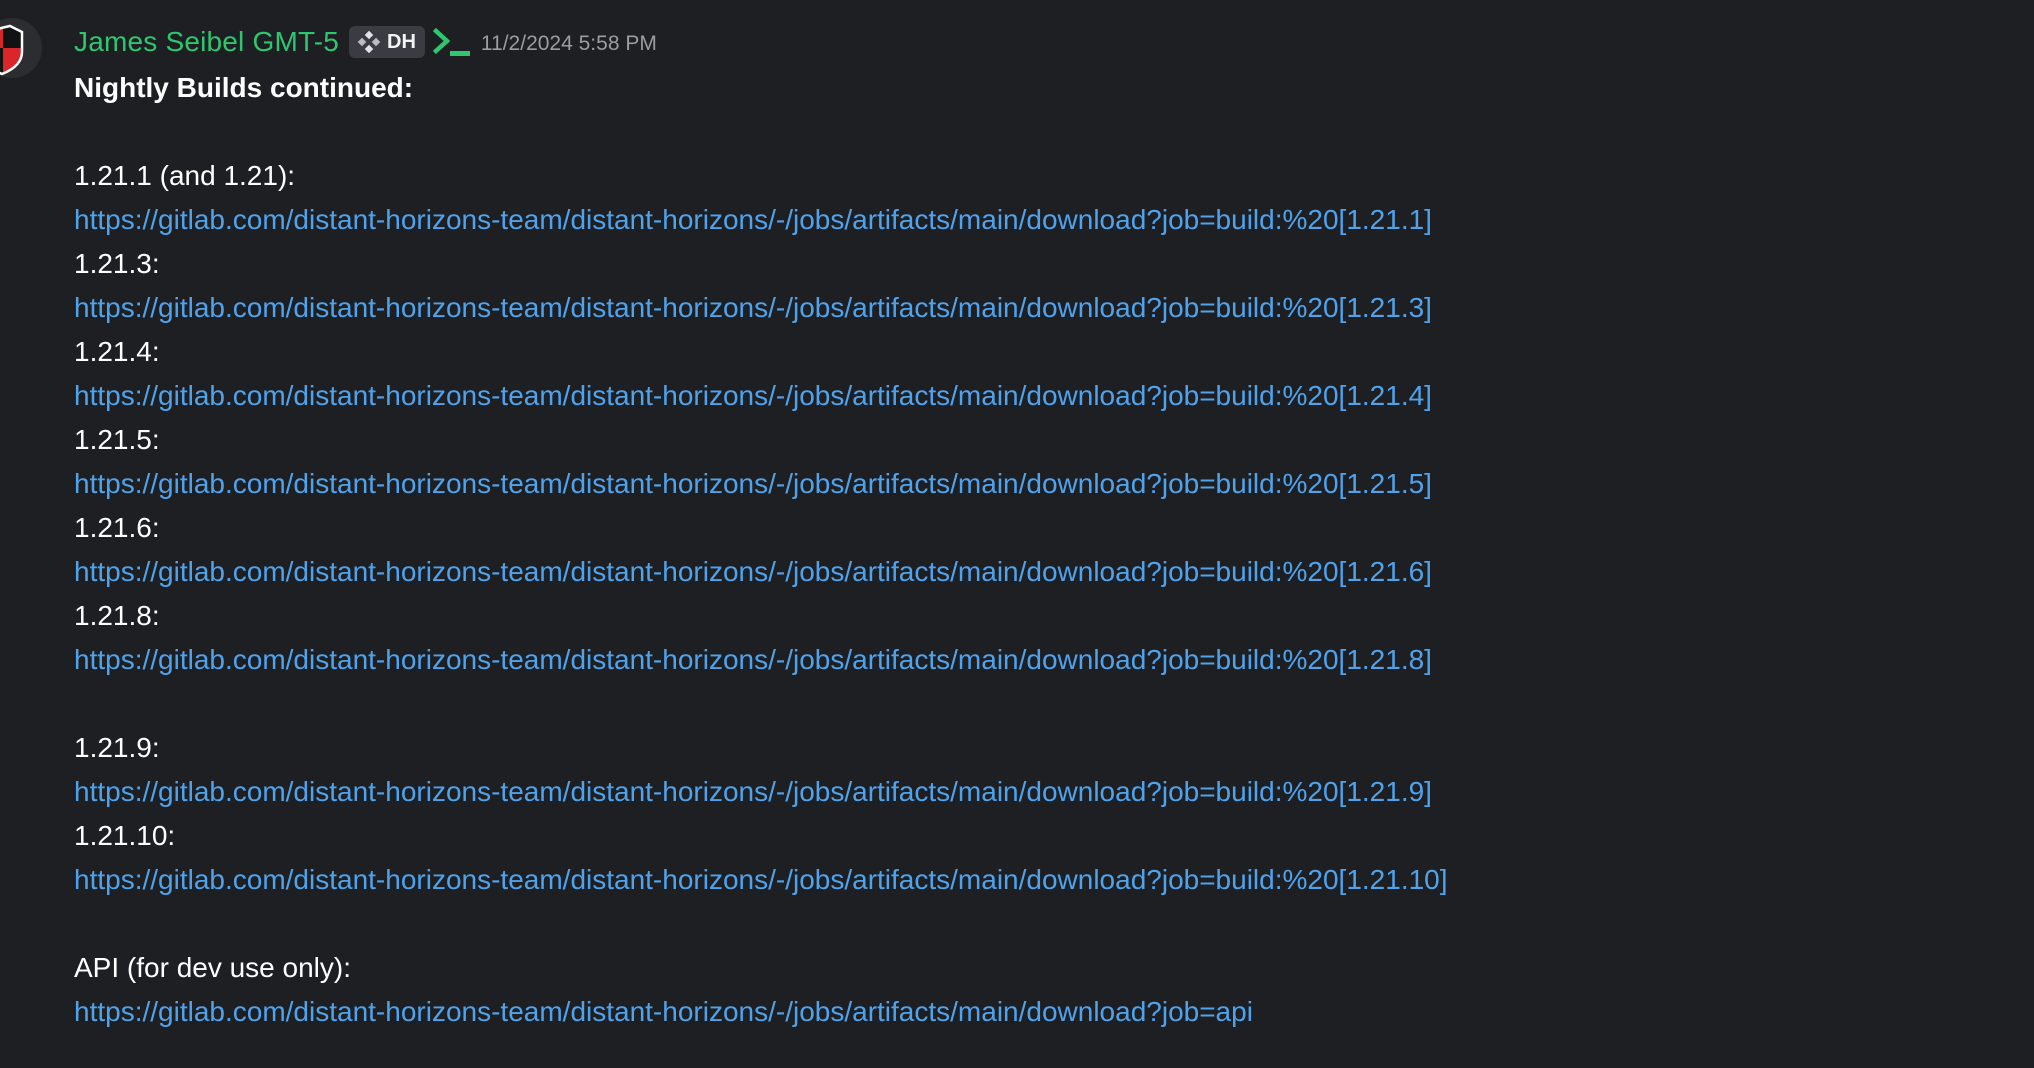 This screenshot has width=2034, height=1068. I want to click on author-avatar, so click(21, 48).